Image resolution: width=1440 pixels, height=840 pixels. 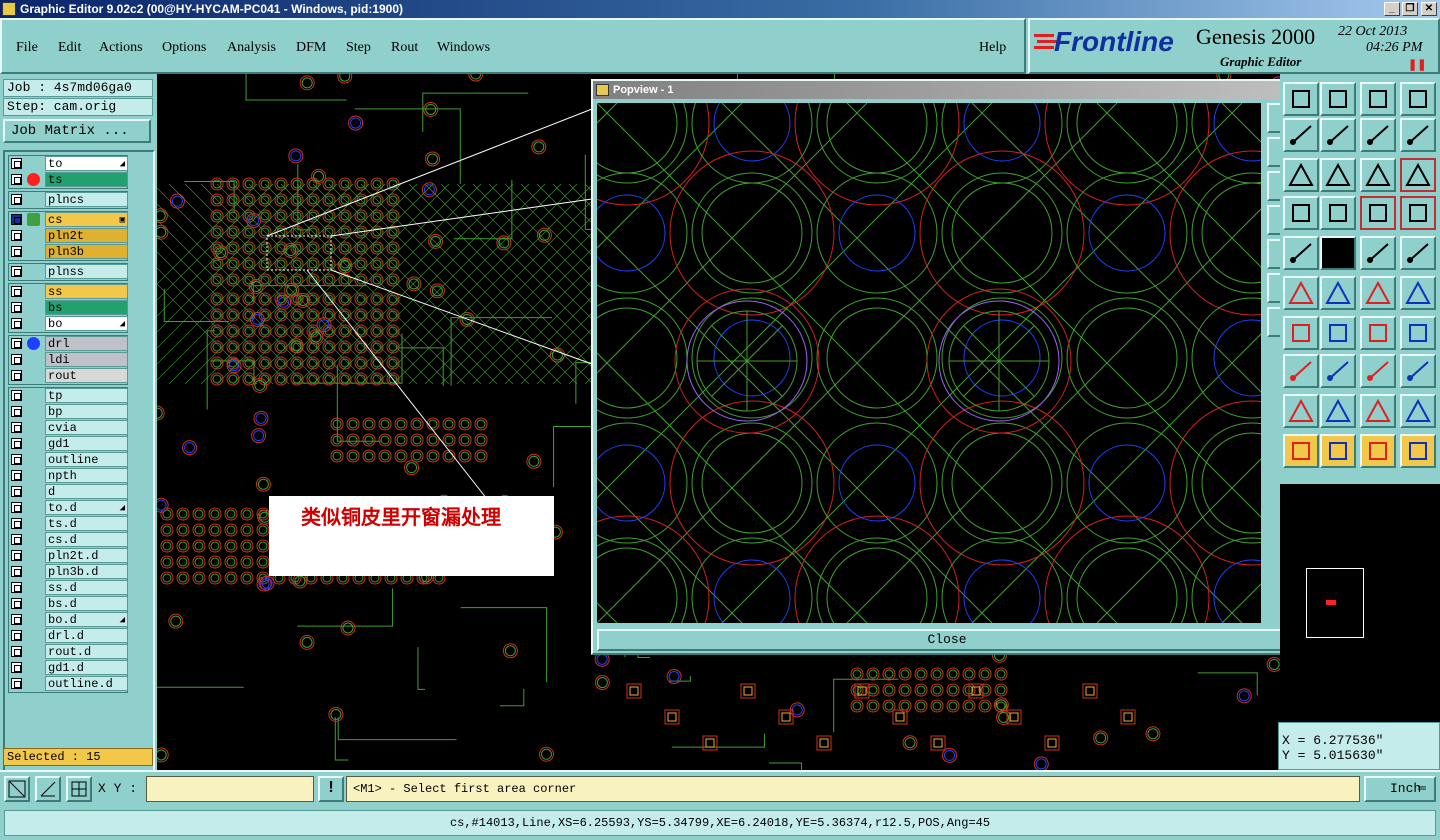 I want to click on menu-help: Help, so click(x=992, y=48).